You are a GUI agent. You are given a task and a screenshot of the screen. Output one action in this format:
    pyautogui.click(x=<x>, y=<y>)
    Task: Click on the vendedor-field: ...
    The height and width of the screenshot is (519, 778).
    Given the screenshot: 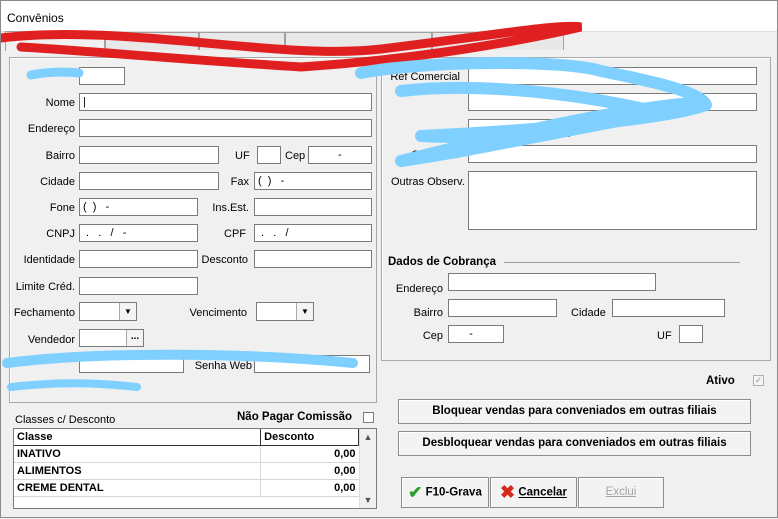 What is the action you would take?
    pyautogui.click(x=111, y=338)
    